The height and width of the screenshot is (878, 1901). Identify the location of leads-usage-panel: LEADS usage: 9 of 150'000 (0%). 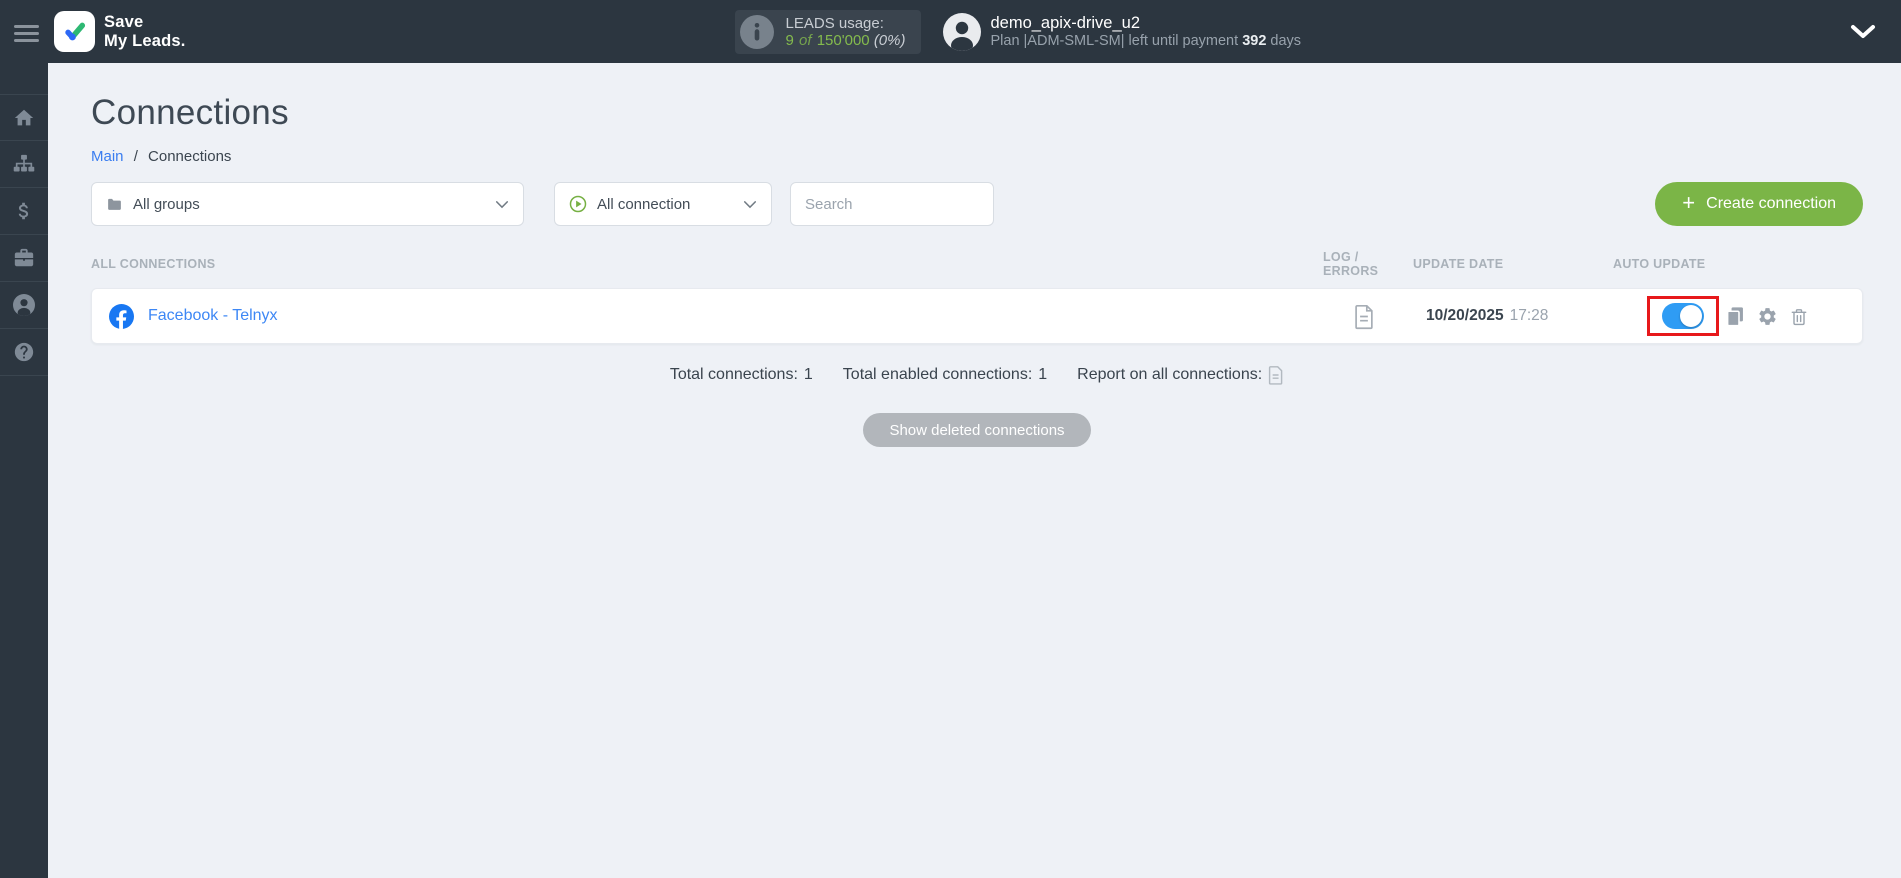
(828, 31).